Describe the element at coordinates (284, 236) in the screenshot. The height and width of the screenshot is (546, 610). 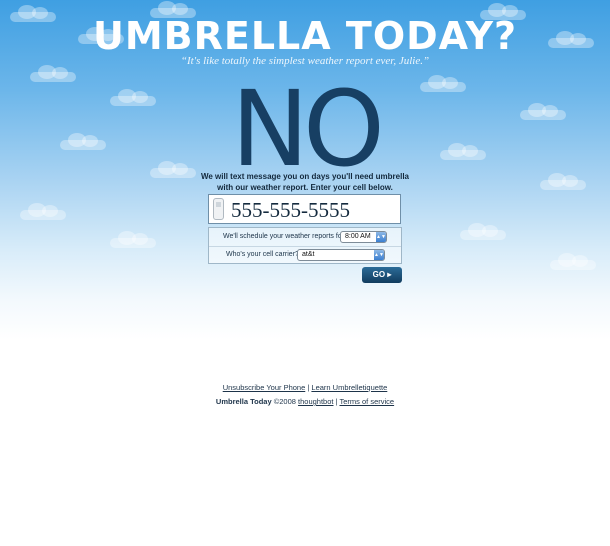
I see `schedule-label: We'll schedule your weather reports for` at that location.